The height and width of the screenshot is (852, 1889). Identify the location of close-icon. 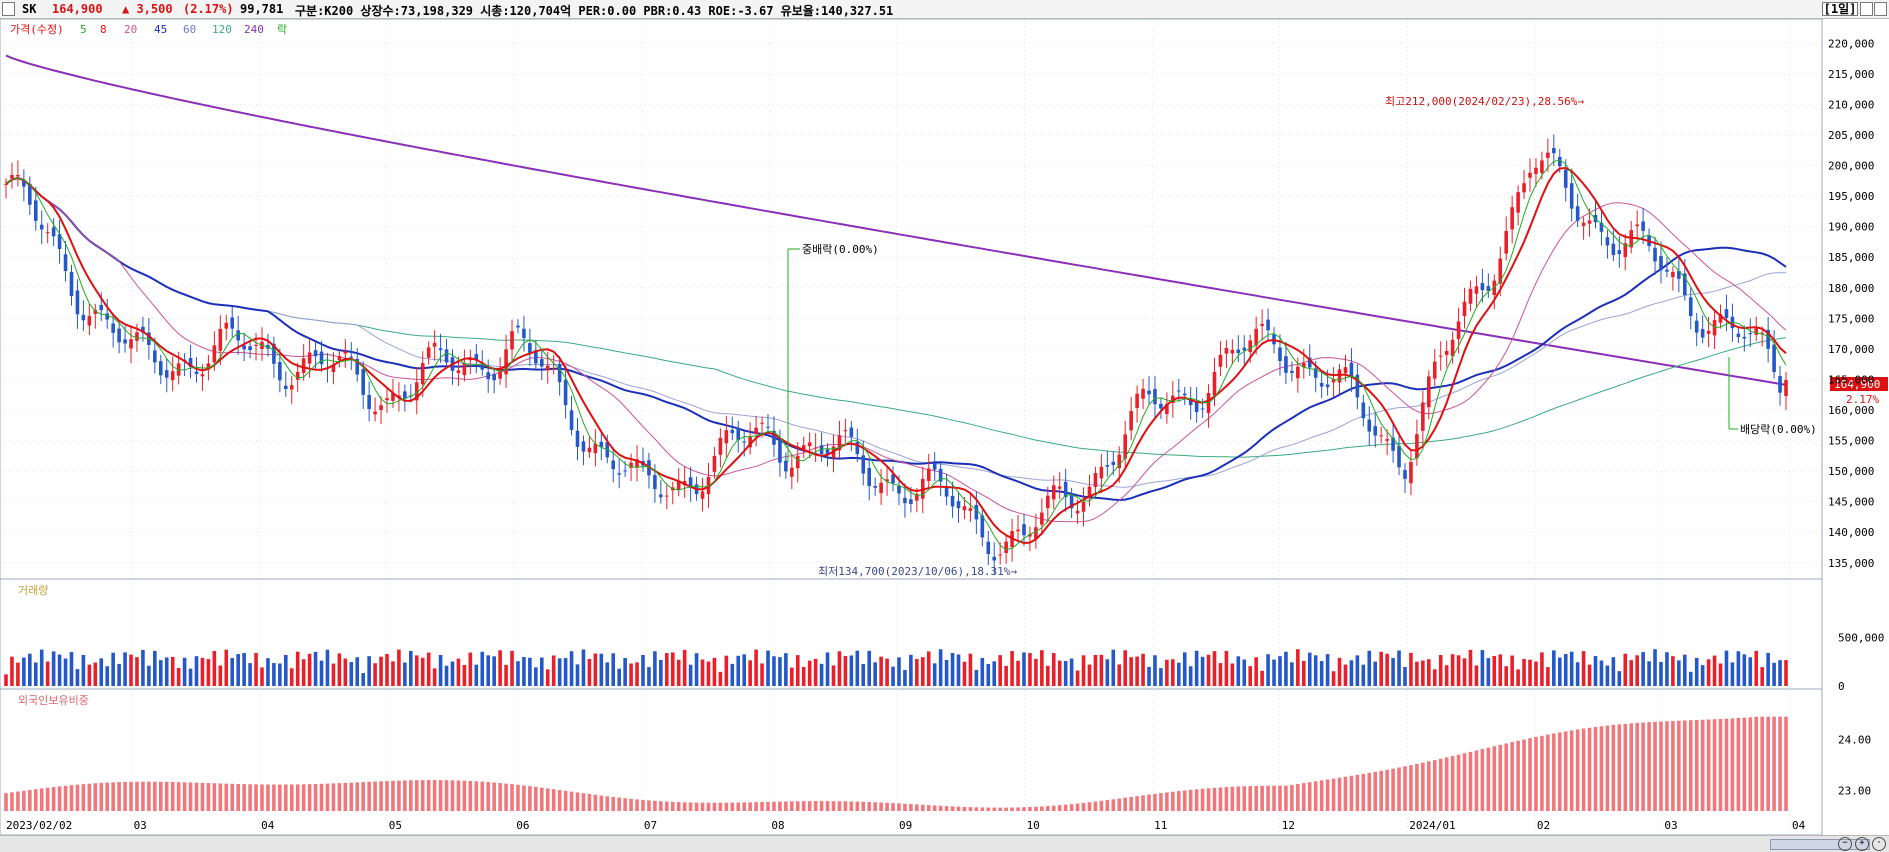
(1880, 9).